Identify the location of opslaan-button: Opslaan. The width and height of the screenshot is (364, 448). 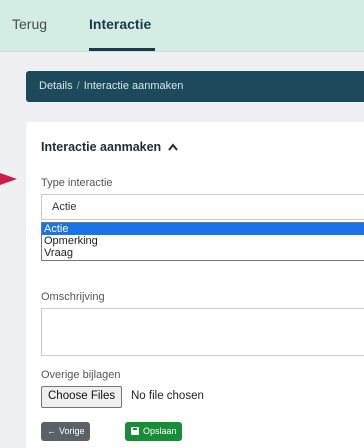
(153, 431).